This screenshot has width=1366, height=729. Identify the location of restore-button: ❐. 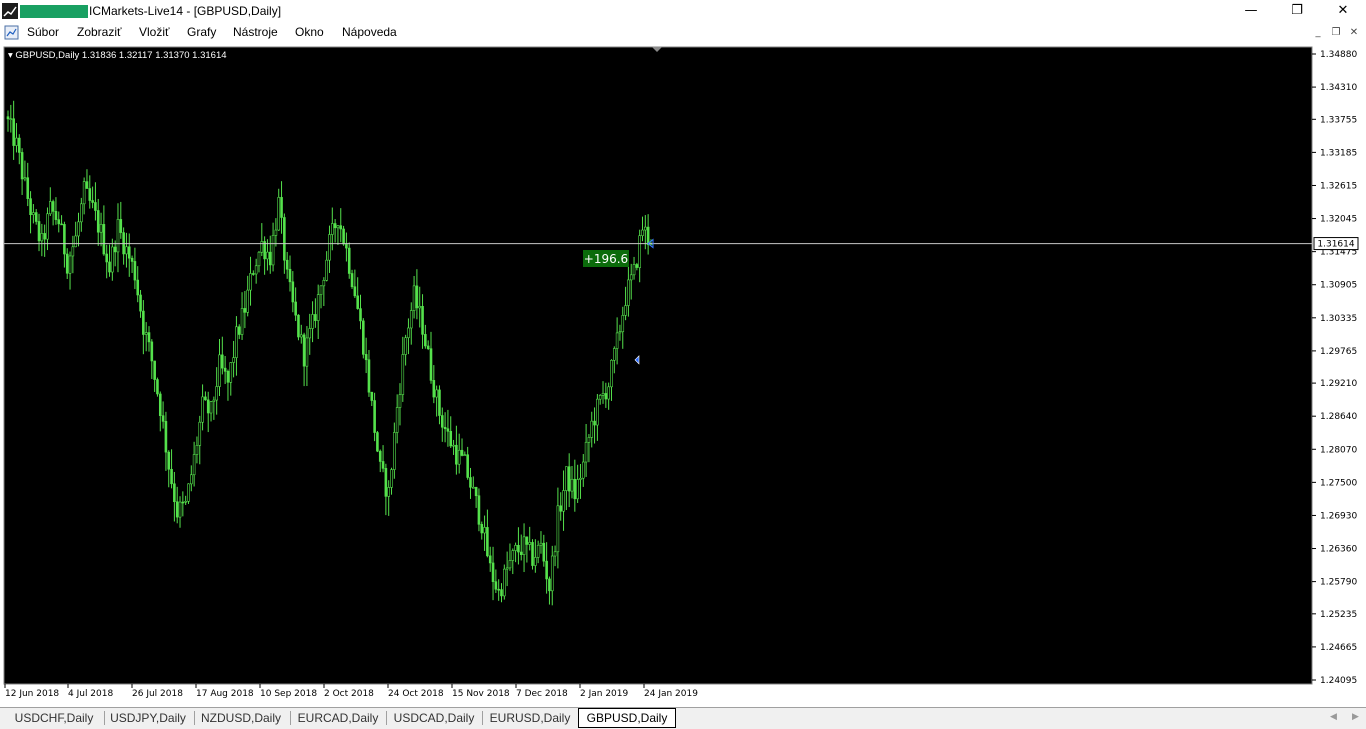
(1297, 11).